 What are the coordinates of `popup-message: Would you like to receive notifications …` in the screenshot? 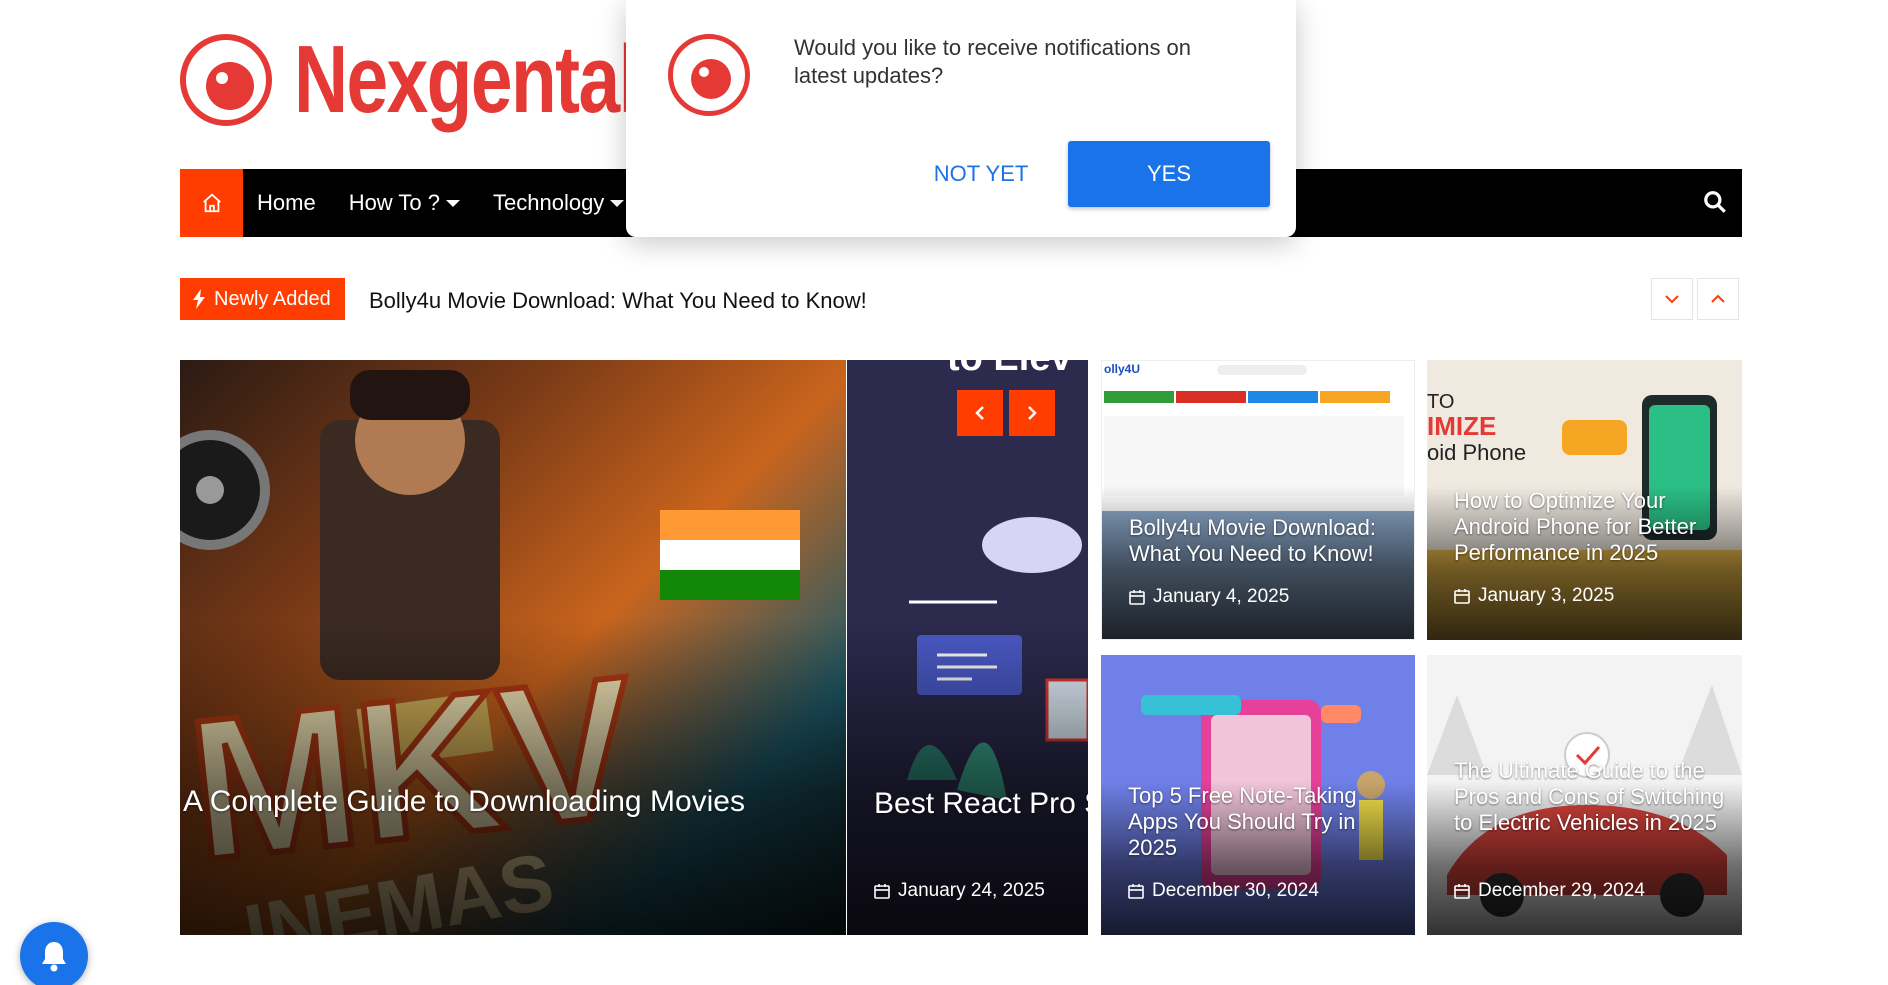 It's located at (993, 61).